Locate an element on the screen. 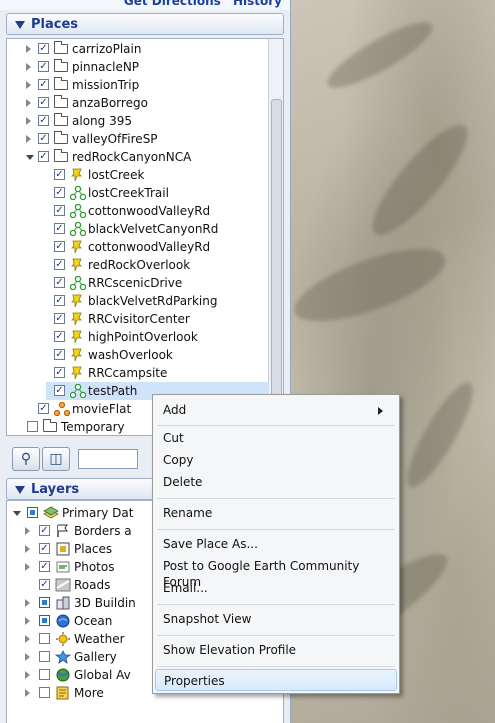 This screenshot has width=495, height=723. layer-label: Photos is located at coordinates (94, 567).